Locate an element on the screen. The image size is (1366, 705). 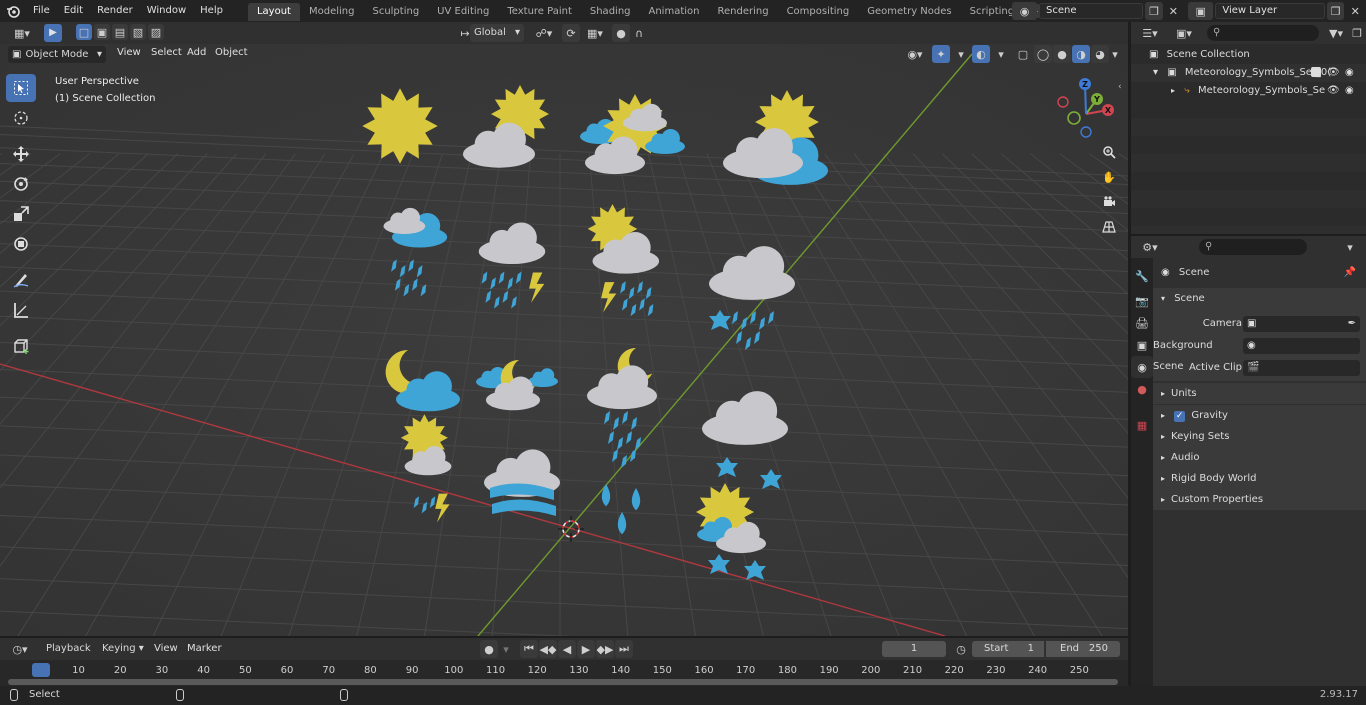
select-intersect-icon: ▨ is located at coordinates (156, 32).